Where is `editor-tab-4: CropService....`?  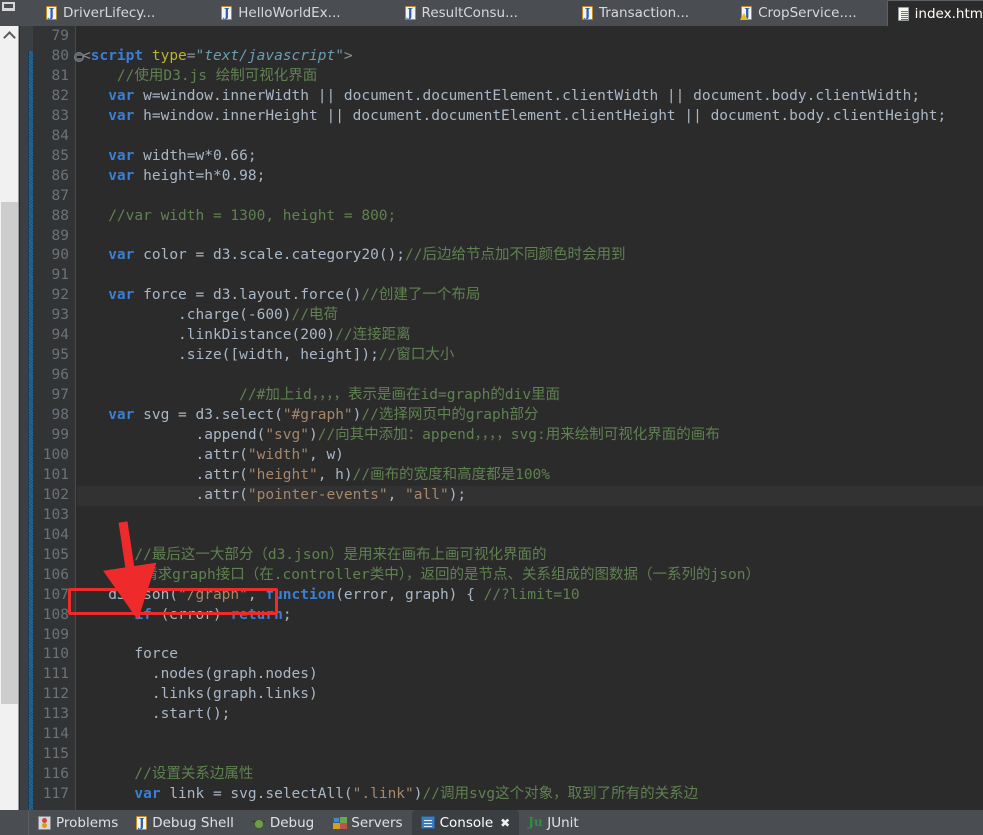
editor-tab-4: CropService.... is located at coordinates (800, 13).